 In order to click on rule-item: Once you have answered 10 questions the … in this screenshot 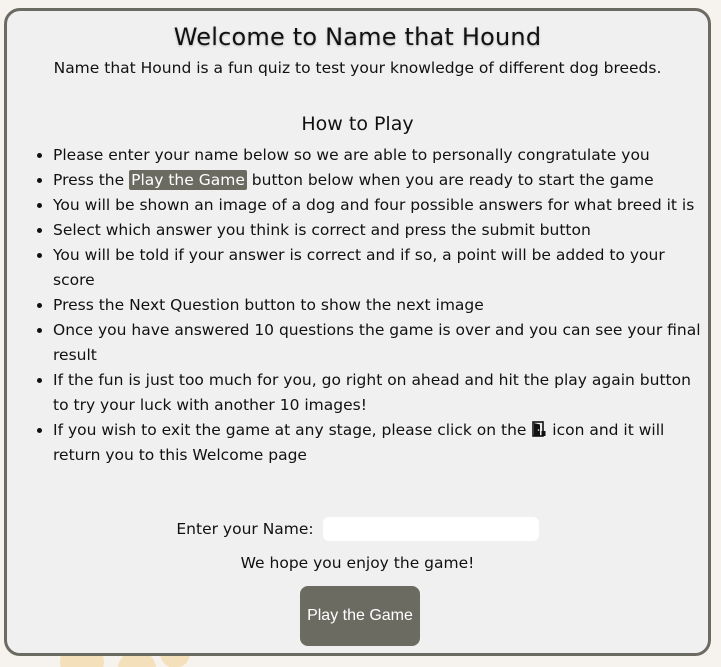, I will do `click(379, 343)`.